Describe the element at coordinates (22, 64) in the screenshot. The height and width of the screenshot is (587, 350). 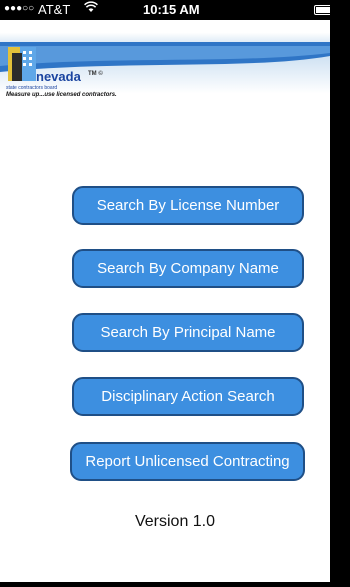
I see `nevada-logo-icon` at that location.